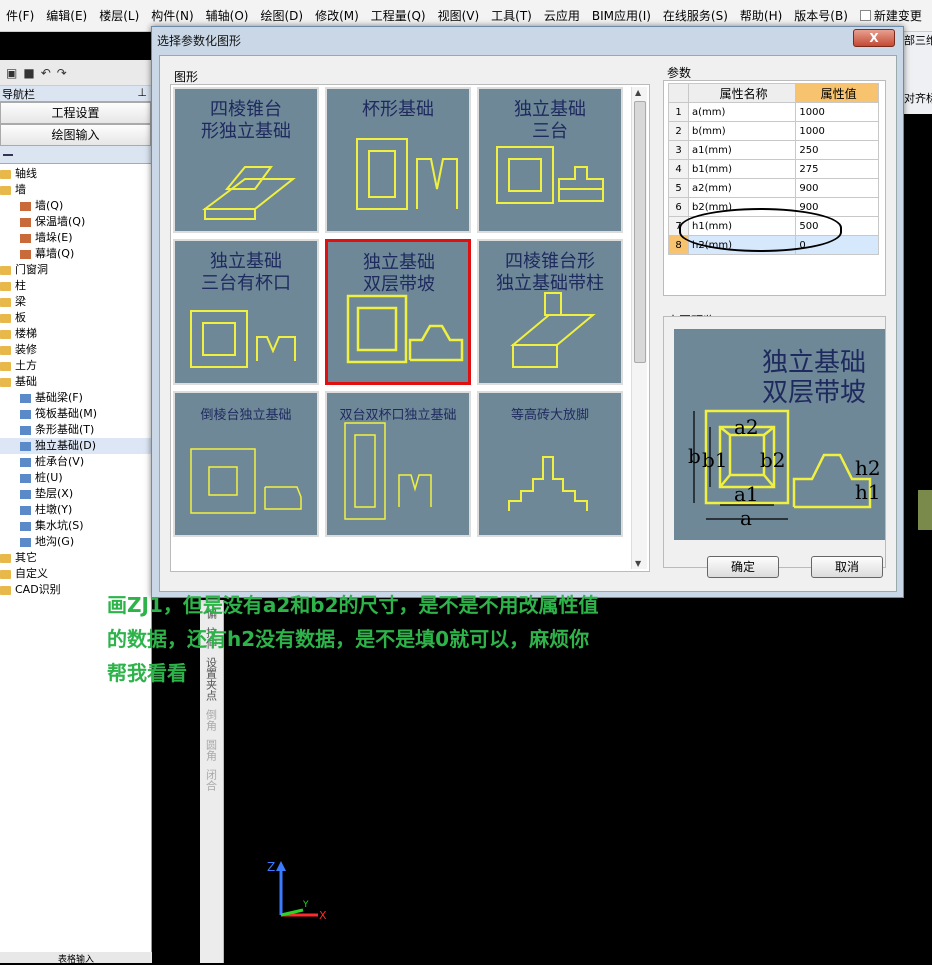 This screenshot has width=932, height=965. Describe the element at coordinates (26, 333) in the screenshot. I see `tree-item-label: 楼梯` at that location.